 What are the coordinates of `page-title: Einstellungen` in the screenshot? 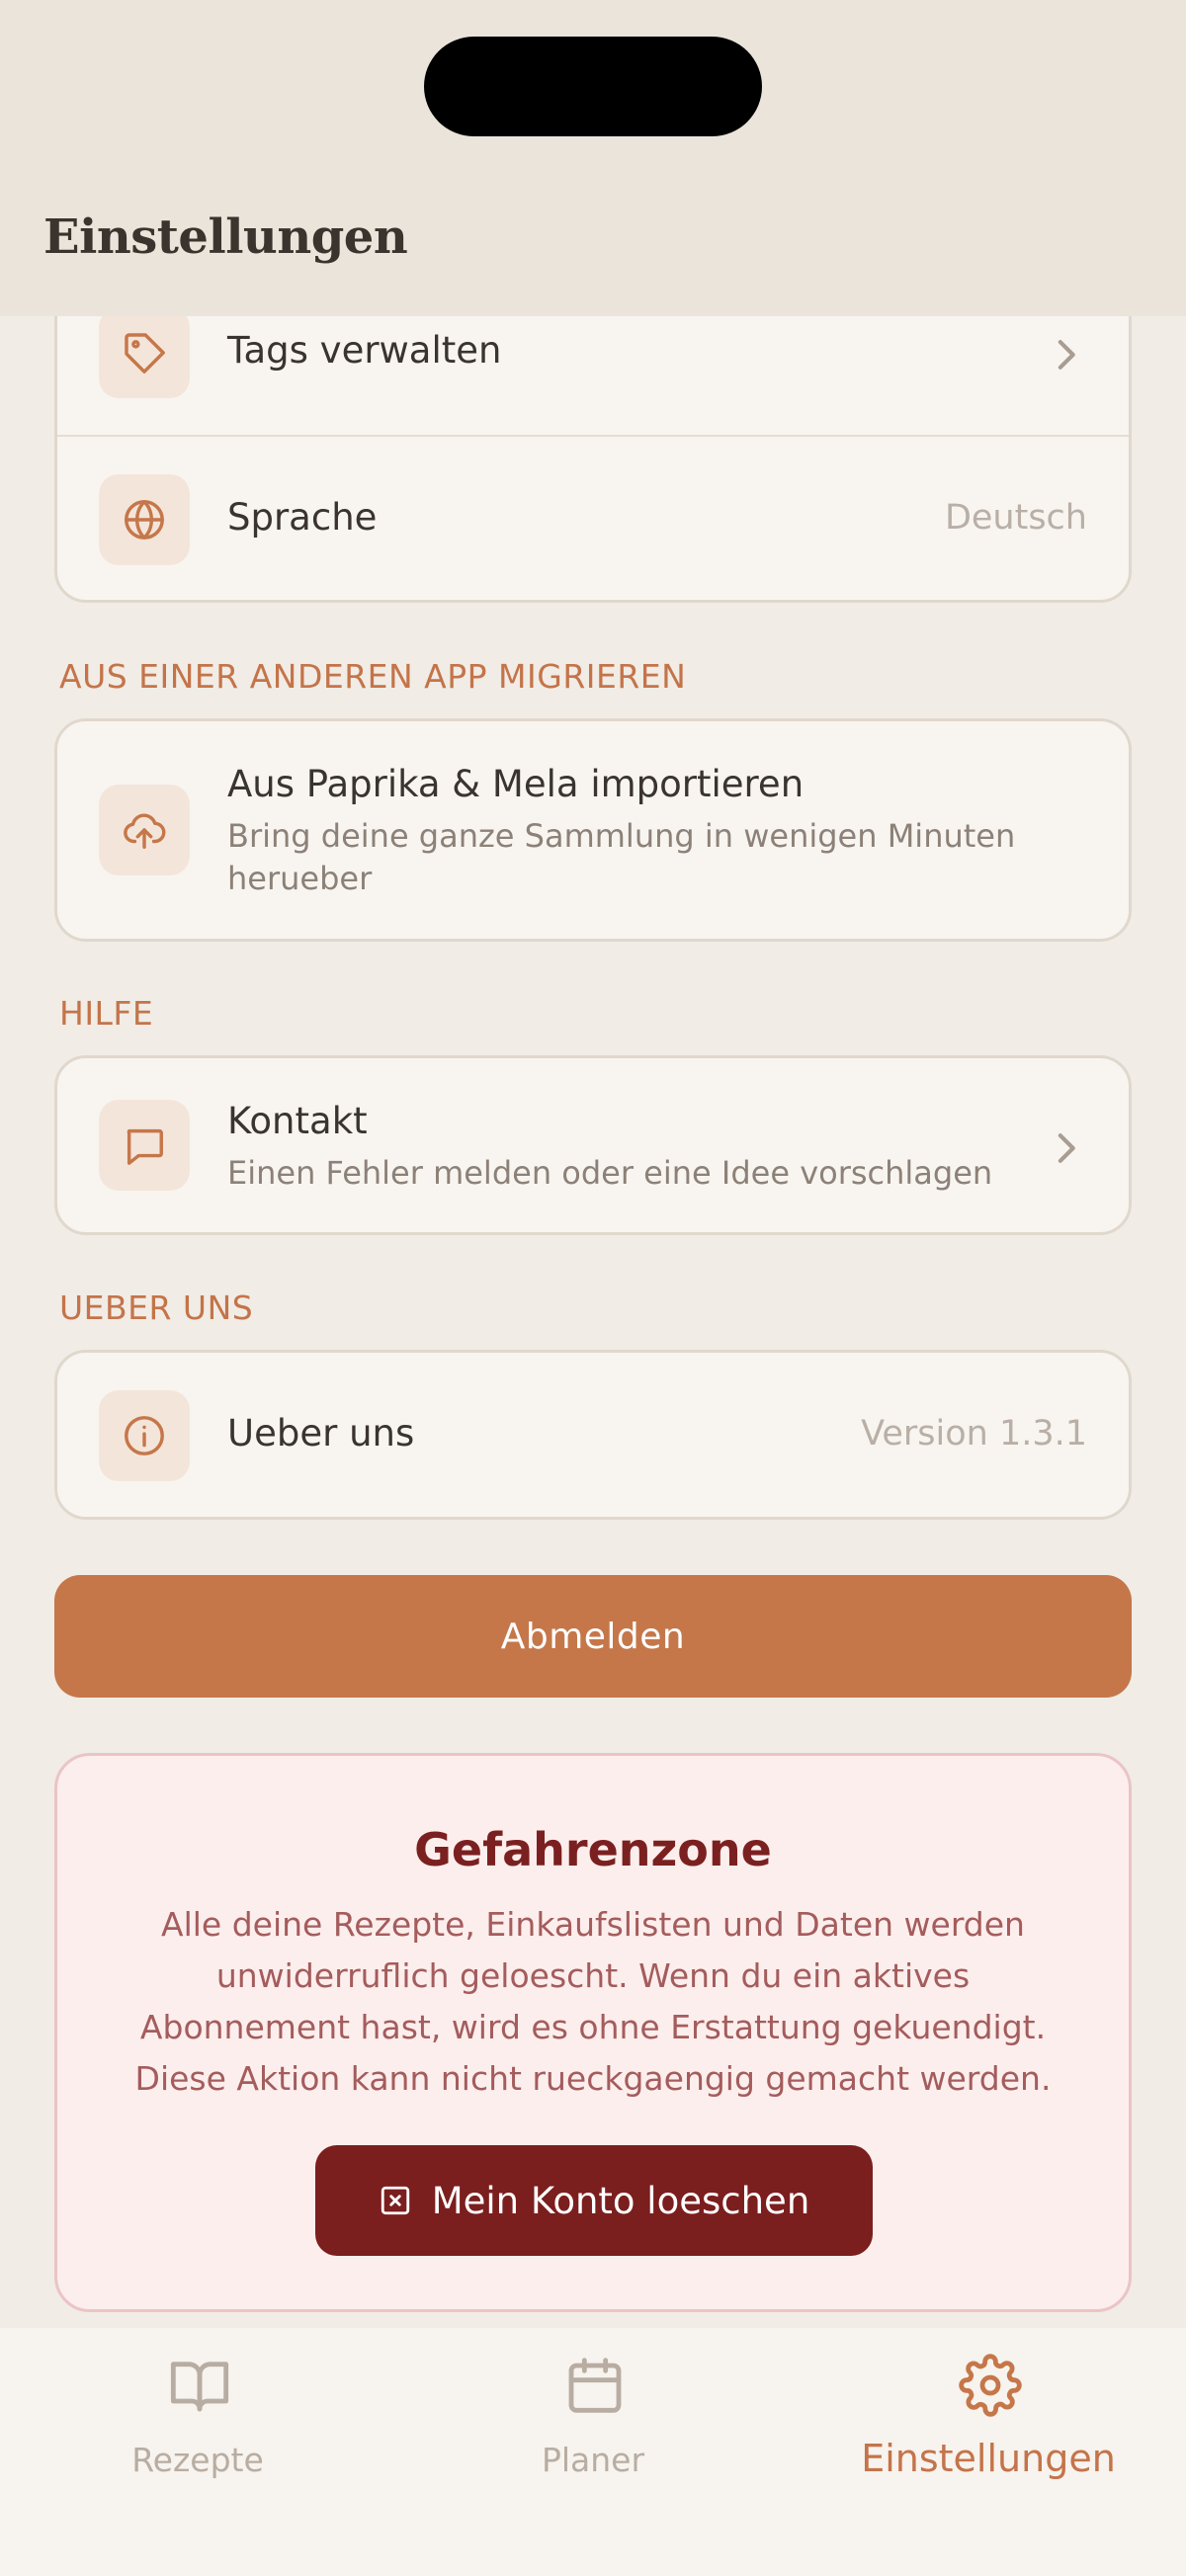 It's located at (225, 237).